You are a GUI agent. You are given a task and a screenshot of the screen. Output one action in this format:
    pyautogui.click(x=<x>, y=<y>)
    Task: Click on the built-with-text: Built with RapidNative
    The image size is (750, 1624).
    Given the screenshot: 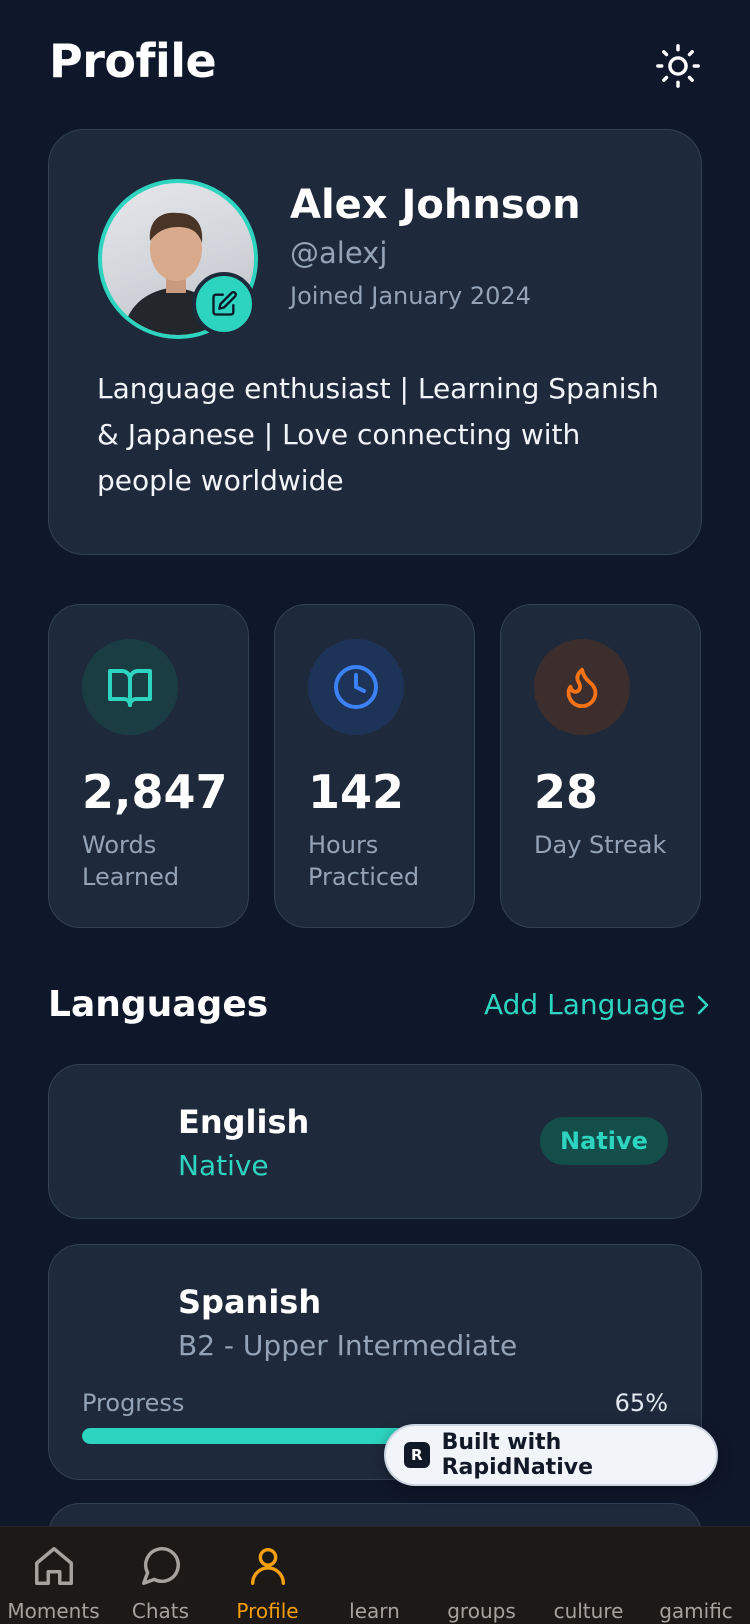 What is the action you would take?
    pyautogui.click(x=517, y=1455)
    